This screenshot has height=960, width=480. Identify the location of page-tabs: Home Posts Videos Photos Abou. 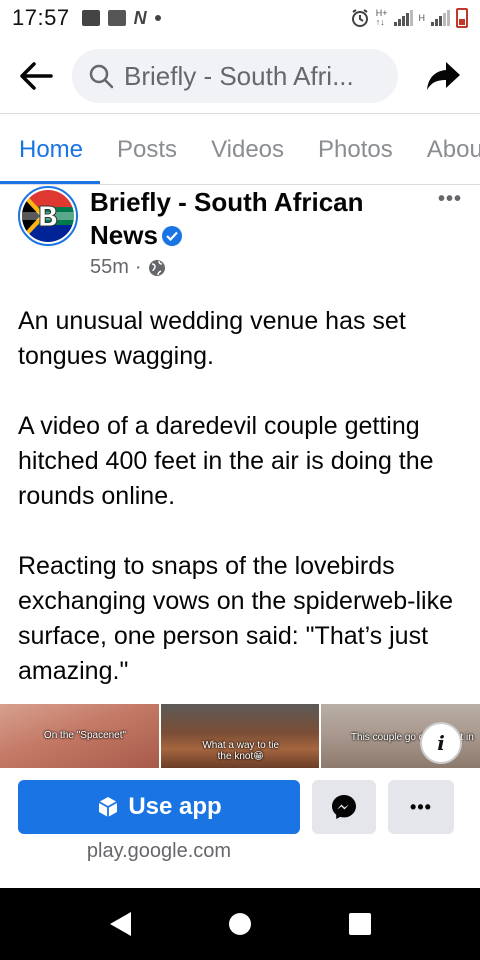
(240, 152).